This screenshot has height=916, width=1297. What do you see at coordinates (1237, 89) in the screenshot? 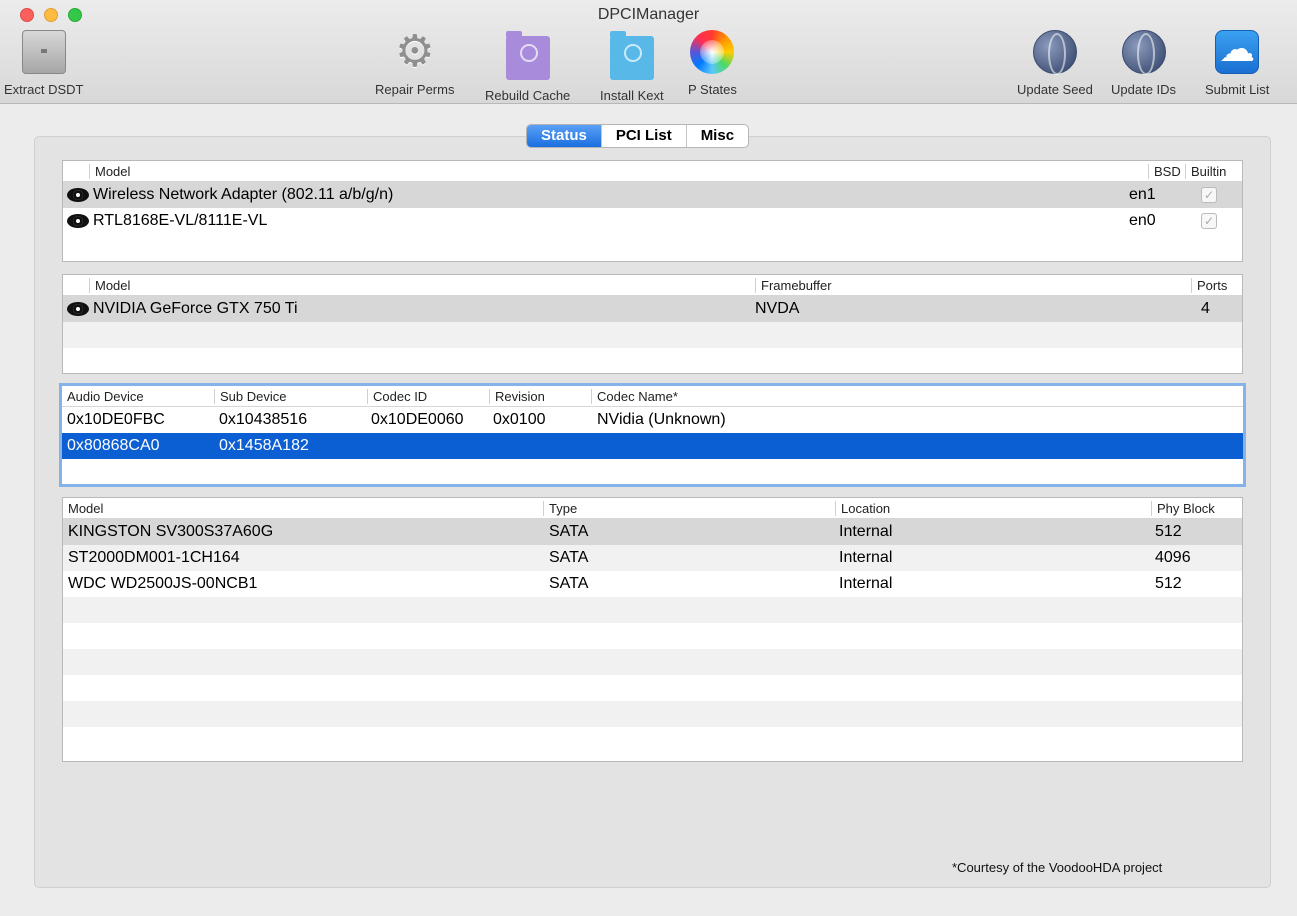
I see `submit-list-label: Submit List` at bounding box center [1237, 89].